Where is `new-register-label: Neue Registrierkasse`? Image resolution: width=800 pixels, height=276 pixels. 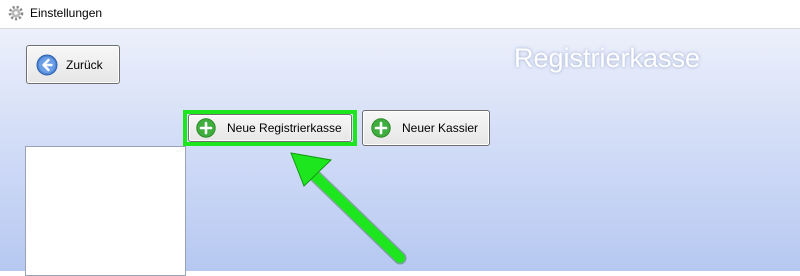
new-register-label: Neue Registrierkasse is located at coordinates (284, 128).